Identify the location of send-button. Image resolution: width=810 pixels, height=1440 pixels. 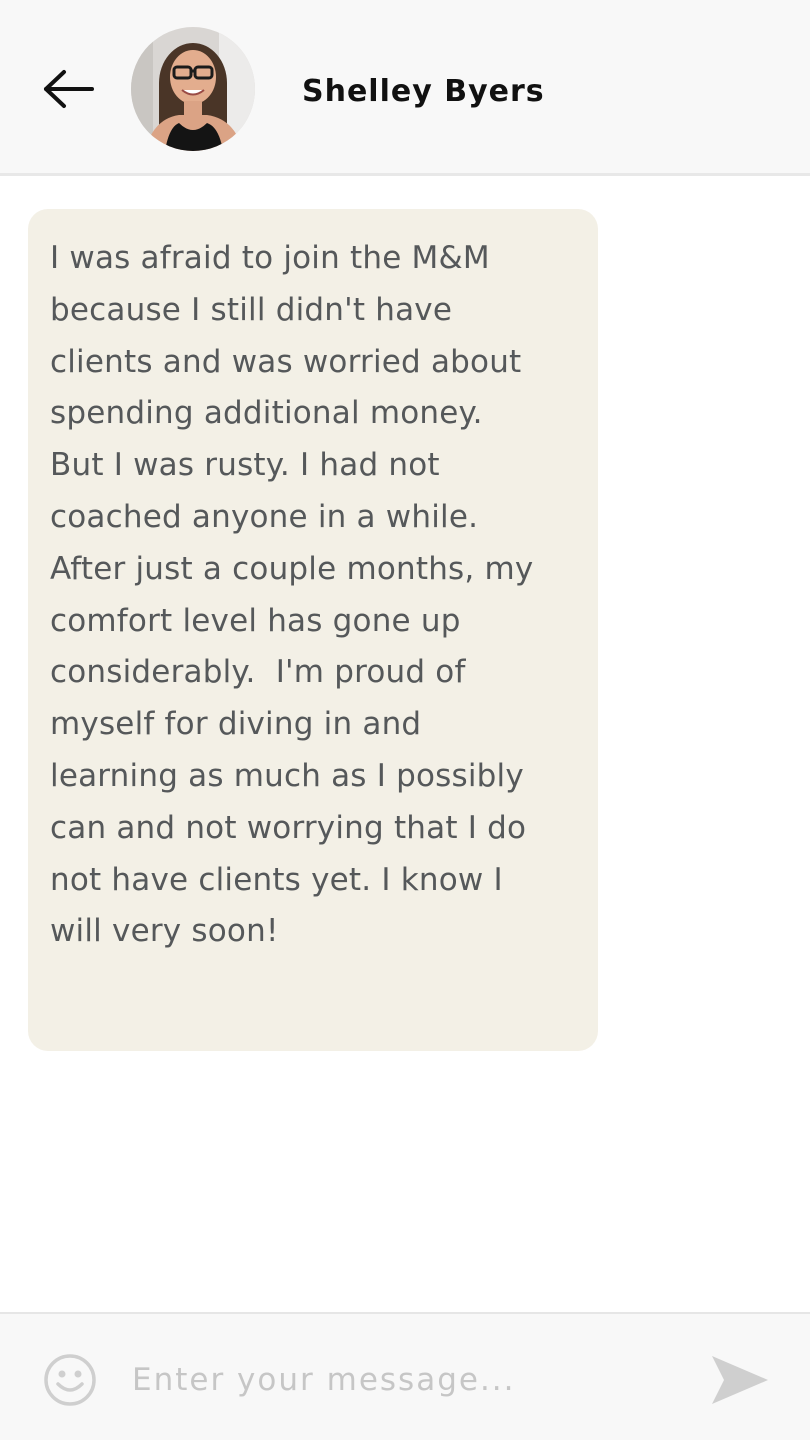
(739, 1380).